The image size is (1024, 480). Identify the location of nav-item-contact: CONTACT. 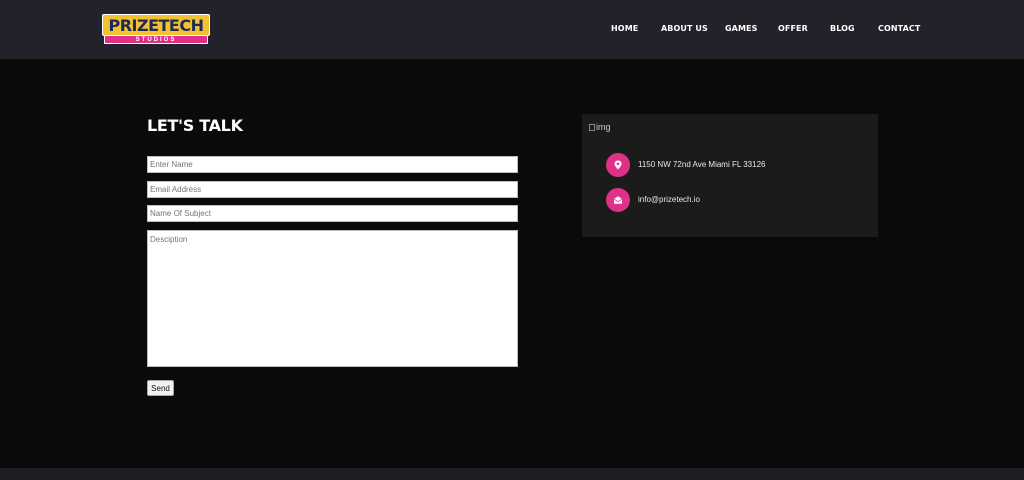
(899, 28).